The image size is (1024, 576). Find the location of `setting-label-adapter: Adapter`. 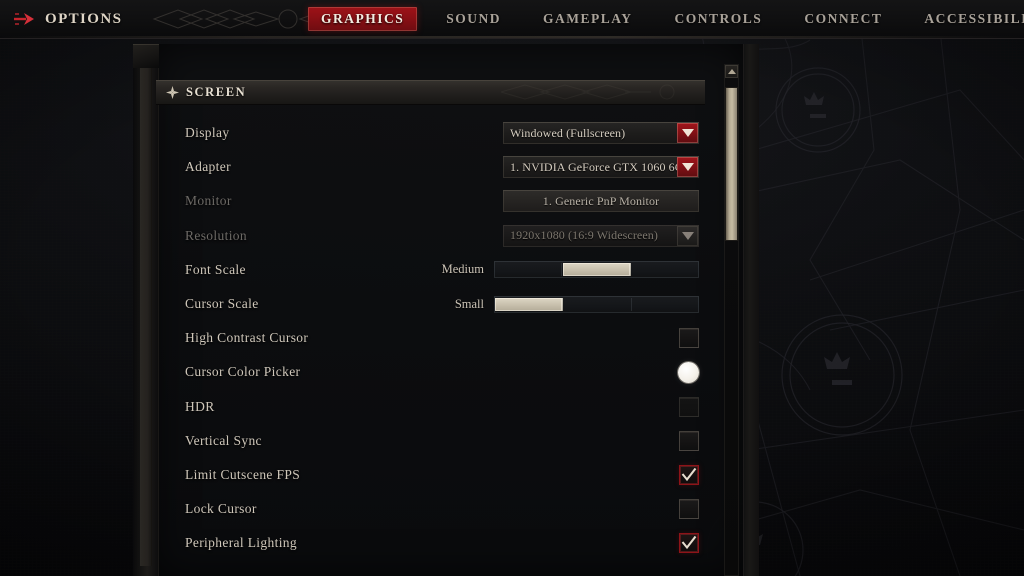

setting-label-adapter: Adapter is located at coordinates (208, 167).